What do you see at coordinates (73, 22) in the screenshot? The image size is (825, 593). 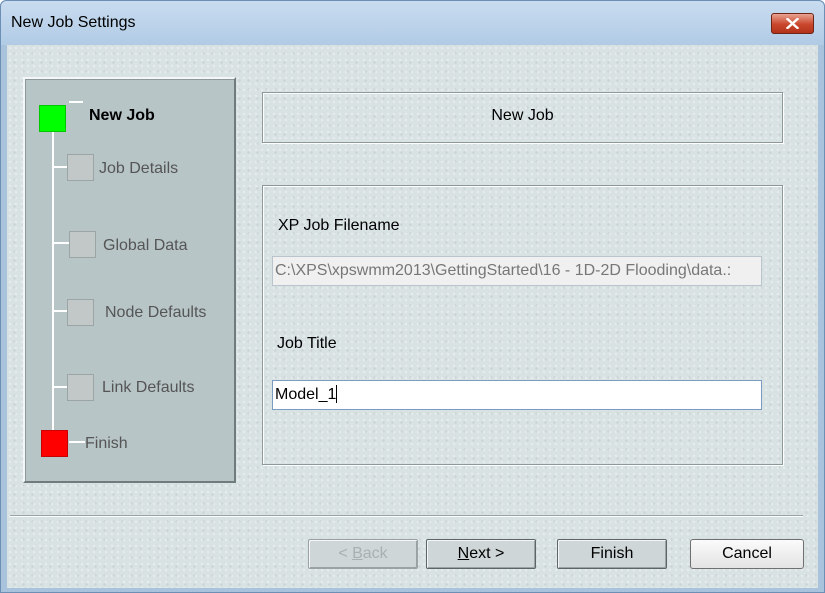 I see `window-title: New Job Settings` at bounding box center [73, 22].